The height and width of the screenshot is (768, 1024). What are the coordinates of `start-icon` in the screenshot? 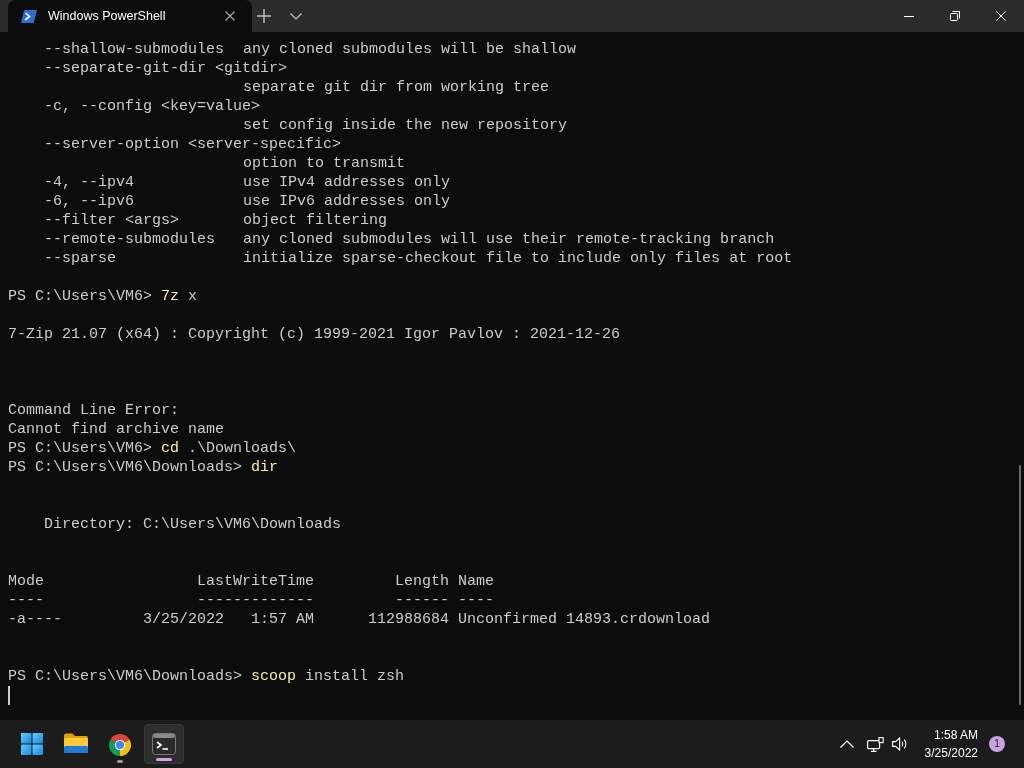 It's located at (32, 744).